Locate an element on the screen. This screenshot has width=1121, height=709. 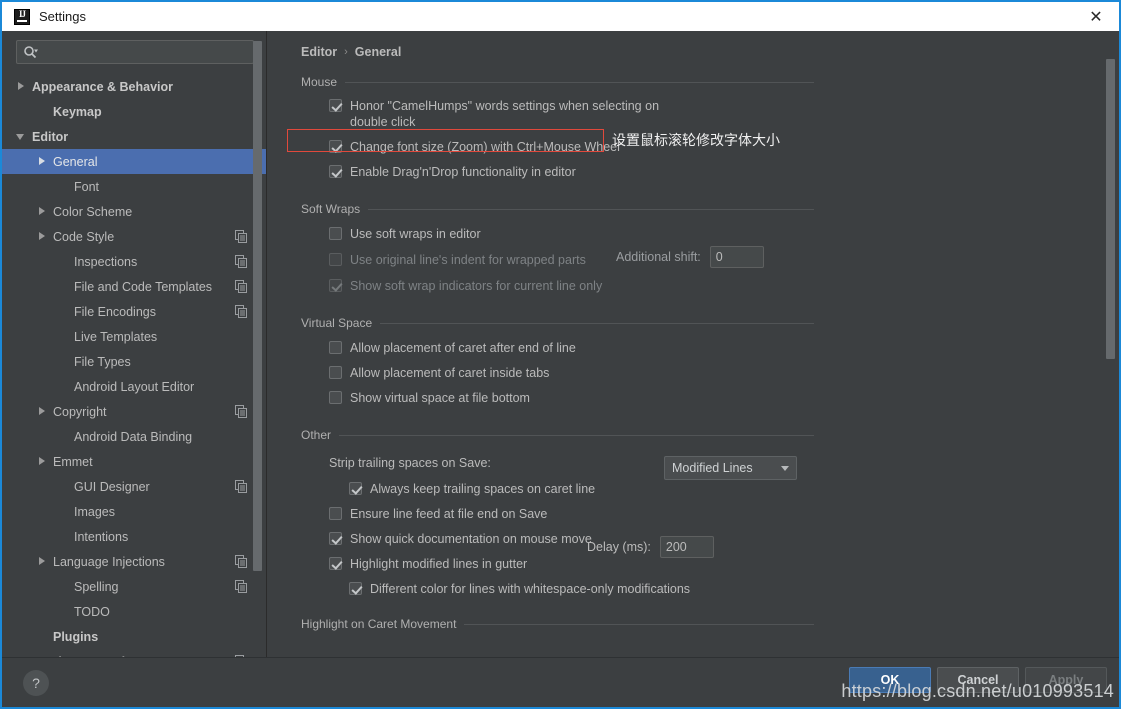
sidebar-item-color-scheme: Color Scheme is located at coordinates (134, 211).